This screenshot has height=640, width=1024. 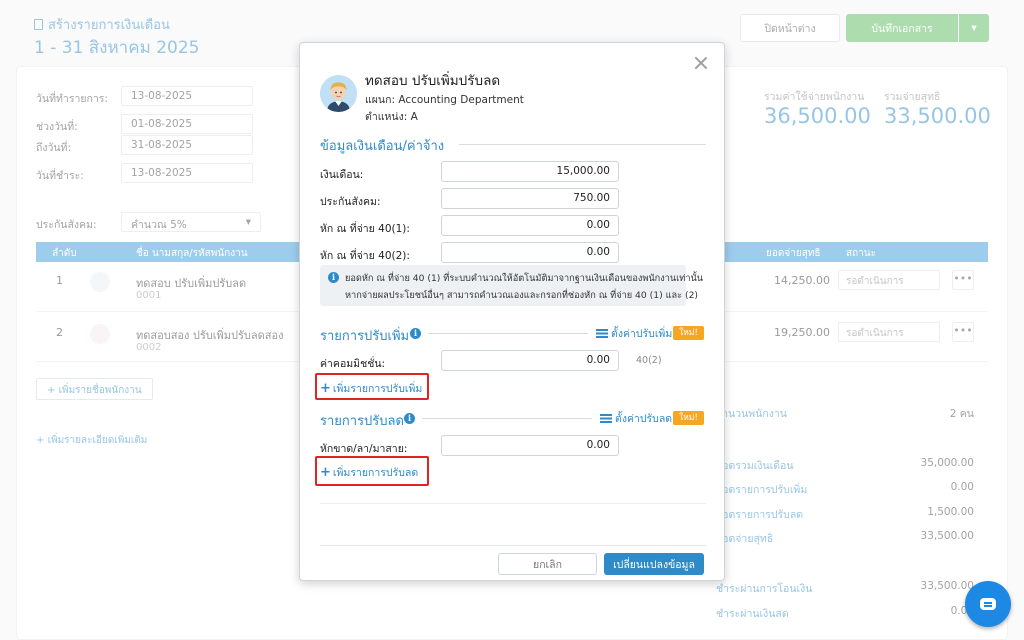 What do you see at coordinates (530, 225) in the screenshot?
I see `withholding-40-1-input: 0.00` at bounding box center [530, 225].